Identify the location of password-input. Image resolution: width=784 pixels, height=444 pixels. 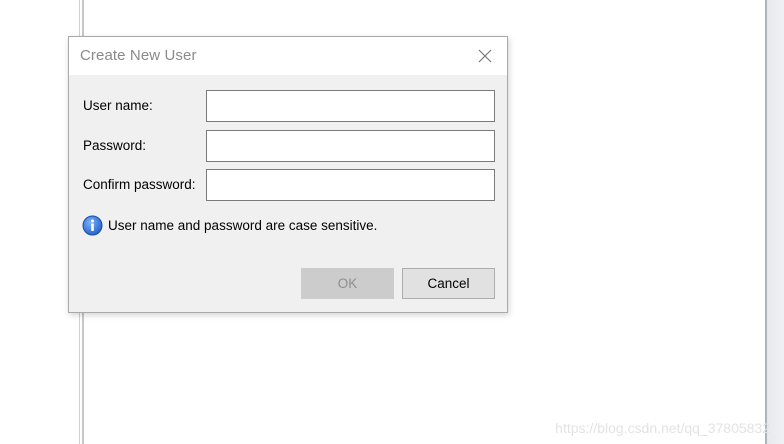
(350, 146).